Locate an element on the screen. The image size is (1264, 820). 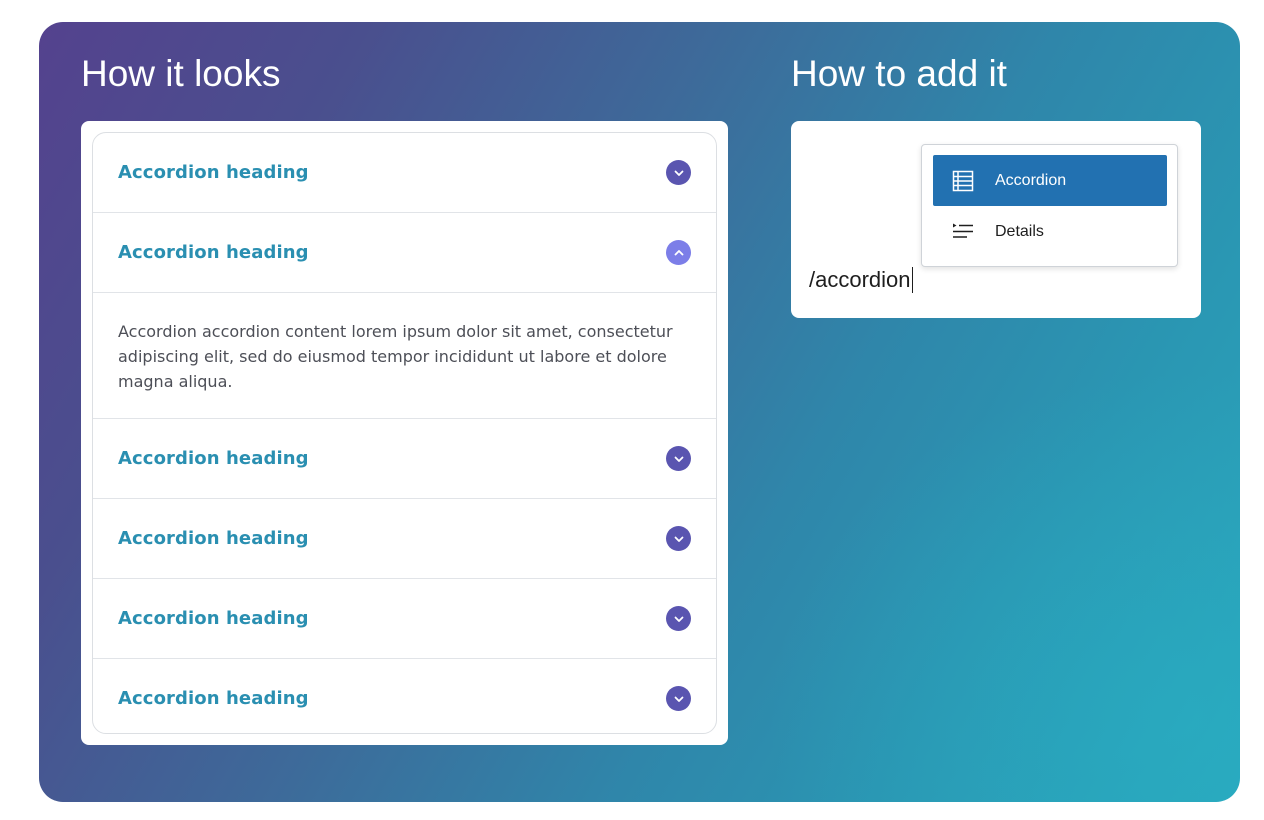
slash-command-text: /accordion is located at coordinates (860, 279).